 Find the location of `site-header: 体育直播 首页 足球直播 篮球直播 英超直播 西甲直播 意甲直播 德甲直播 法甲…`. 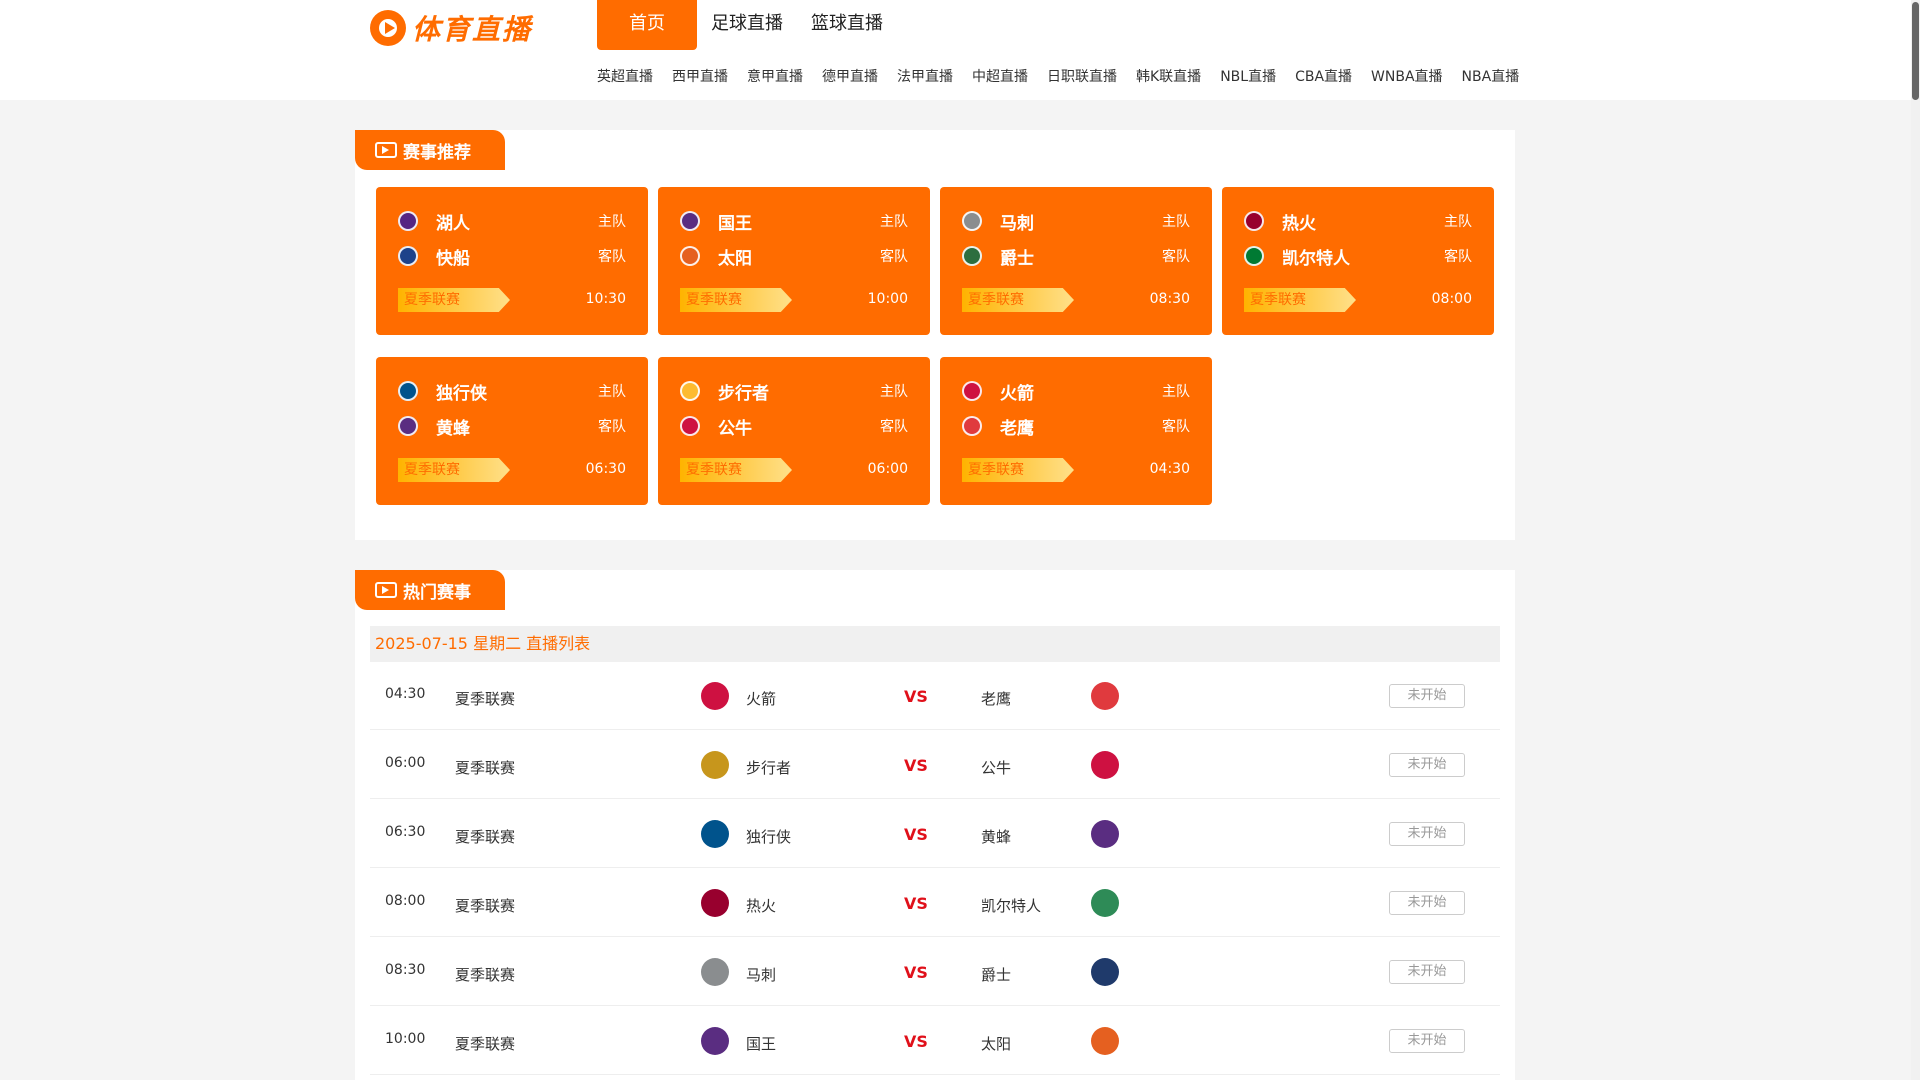

site-header: 体育直播 首页 足球直播 篮球直播 英超直播 西甲直播 意甲直播 德甲直播 法甲… is located at coordinates (955, 50).